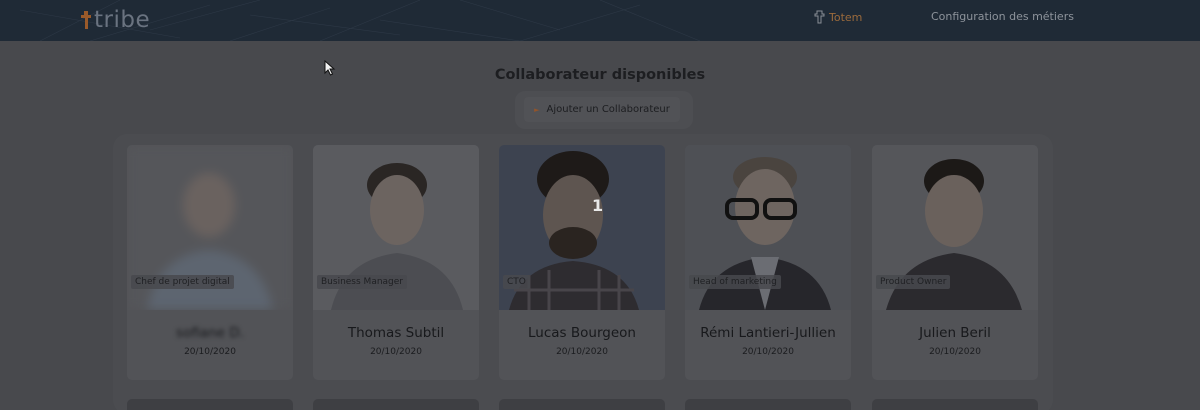 This screenshot has width=1200, height=410. What do you see at coordinates (210, 227) in the screenshot?
I see `collaborator-photo: Chef de projet digital` at bounding box center [210, 227].